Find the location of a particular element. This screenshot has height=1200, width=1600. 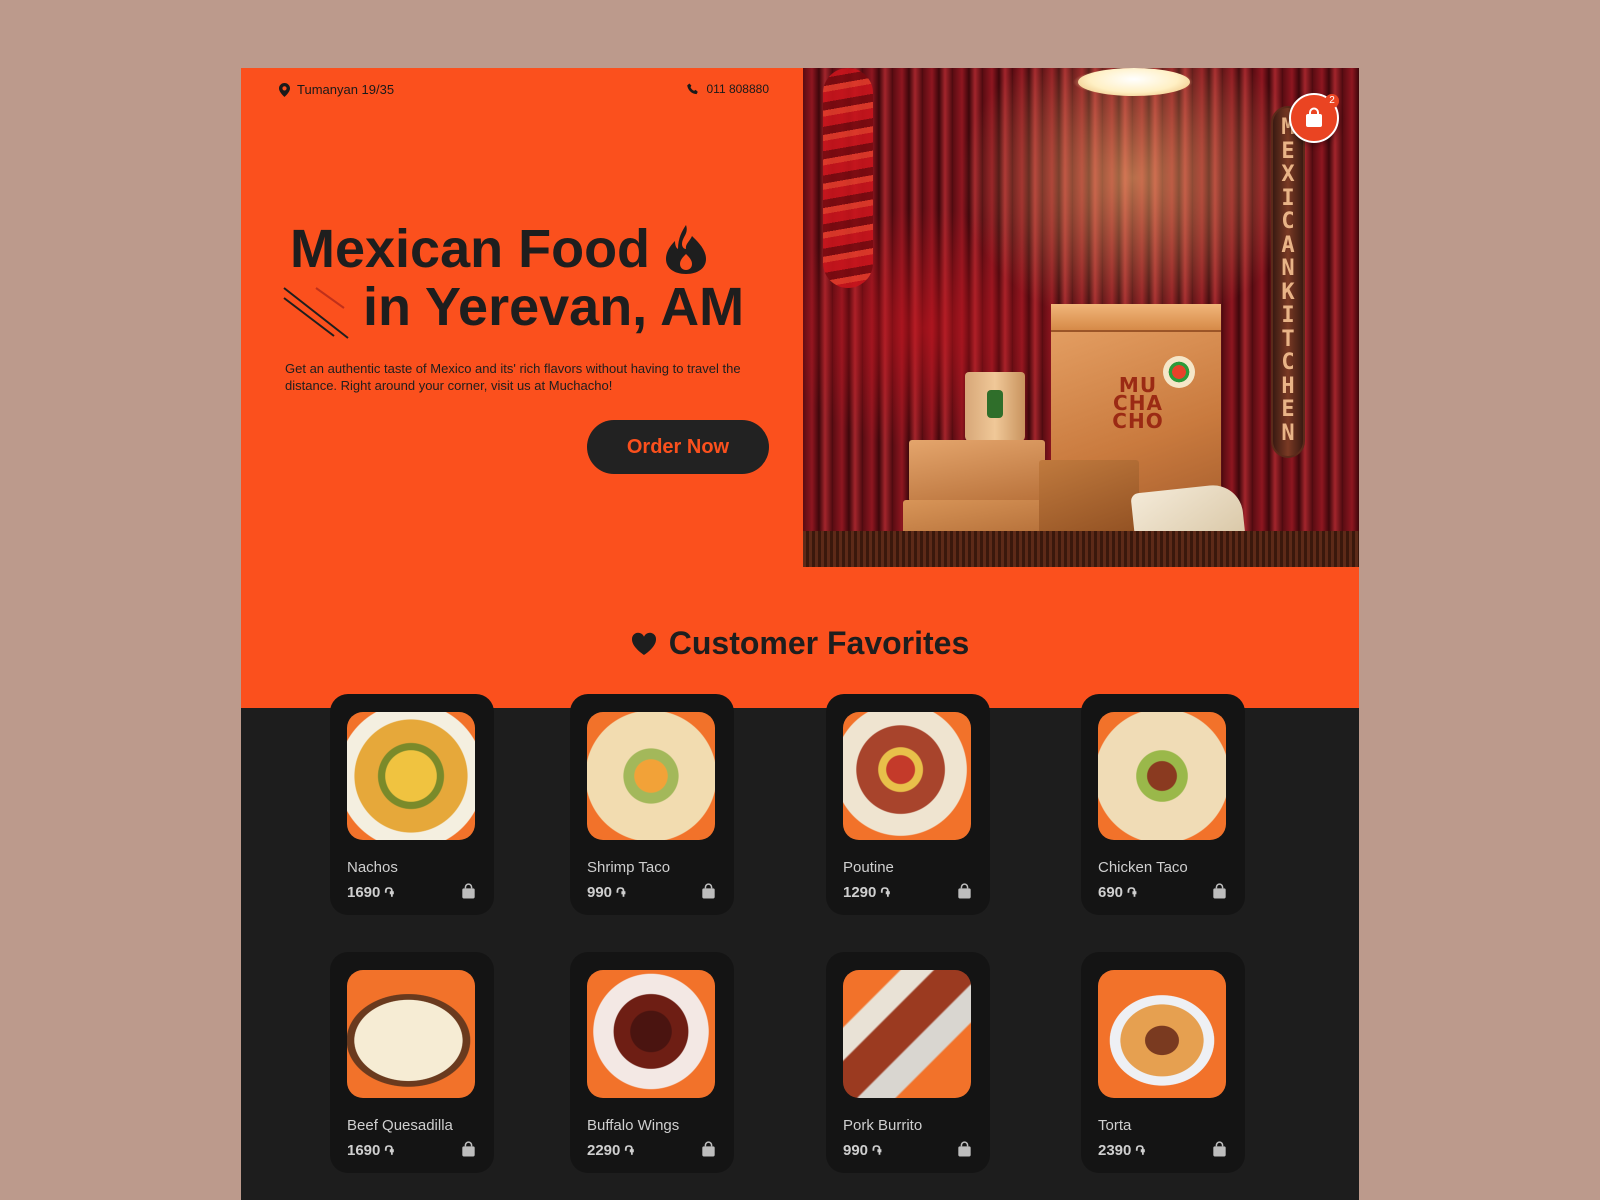

product-card: Torta 2390 ֏ is located at coordinates (1163, 1062).